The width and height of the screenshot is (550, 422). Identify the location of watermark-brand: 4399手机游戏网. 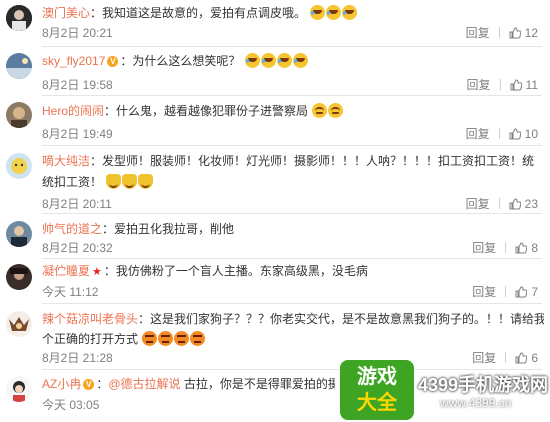
(483, 385).